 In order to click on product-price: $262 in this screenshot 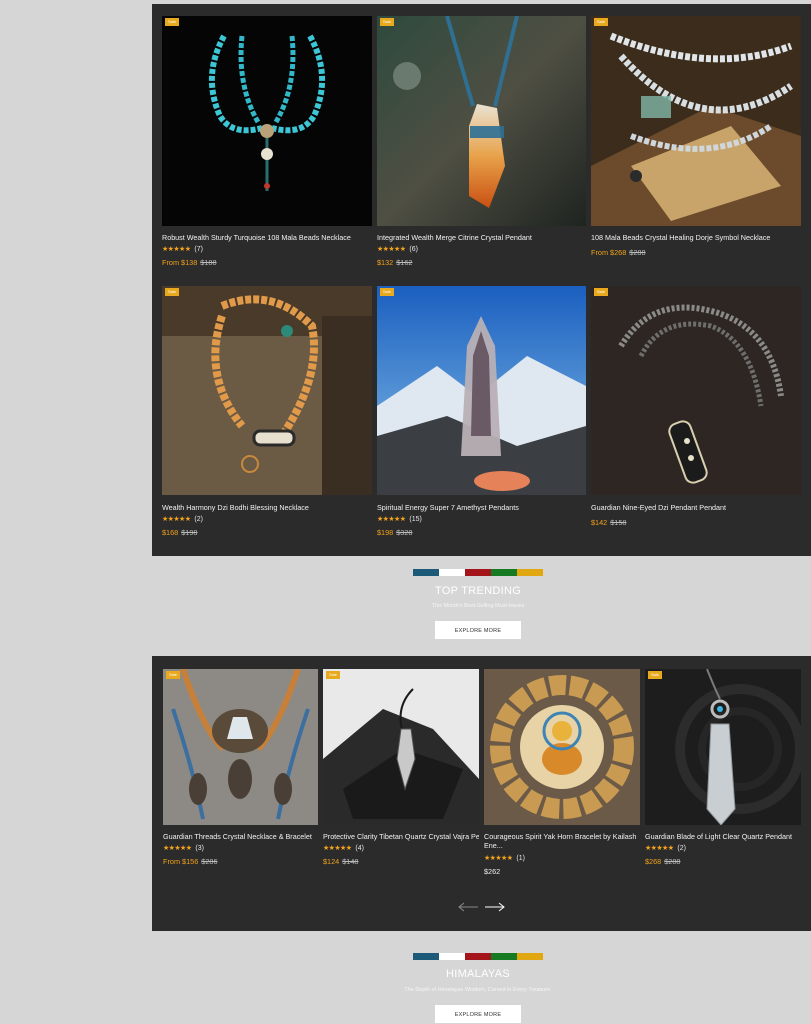, I will do `click(492, 872)`.